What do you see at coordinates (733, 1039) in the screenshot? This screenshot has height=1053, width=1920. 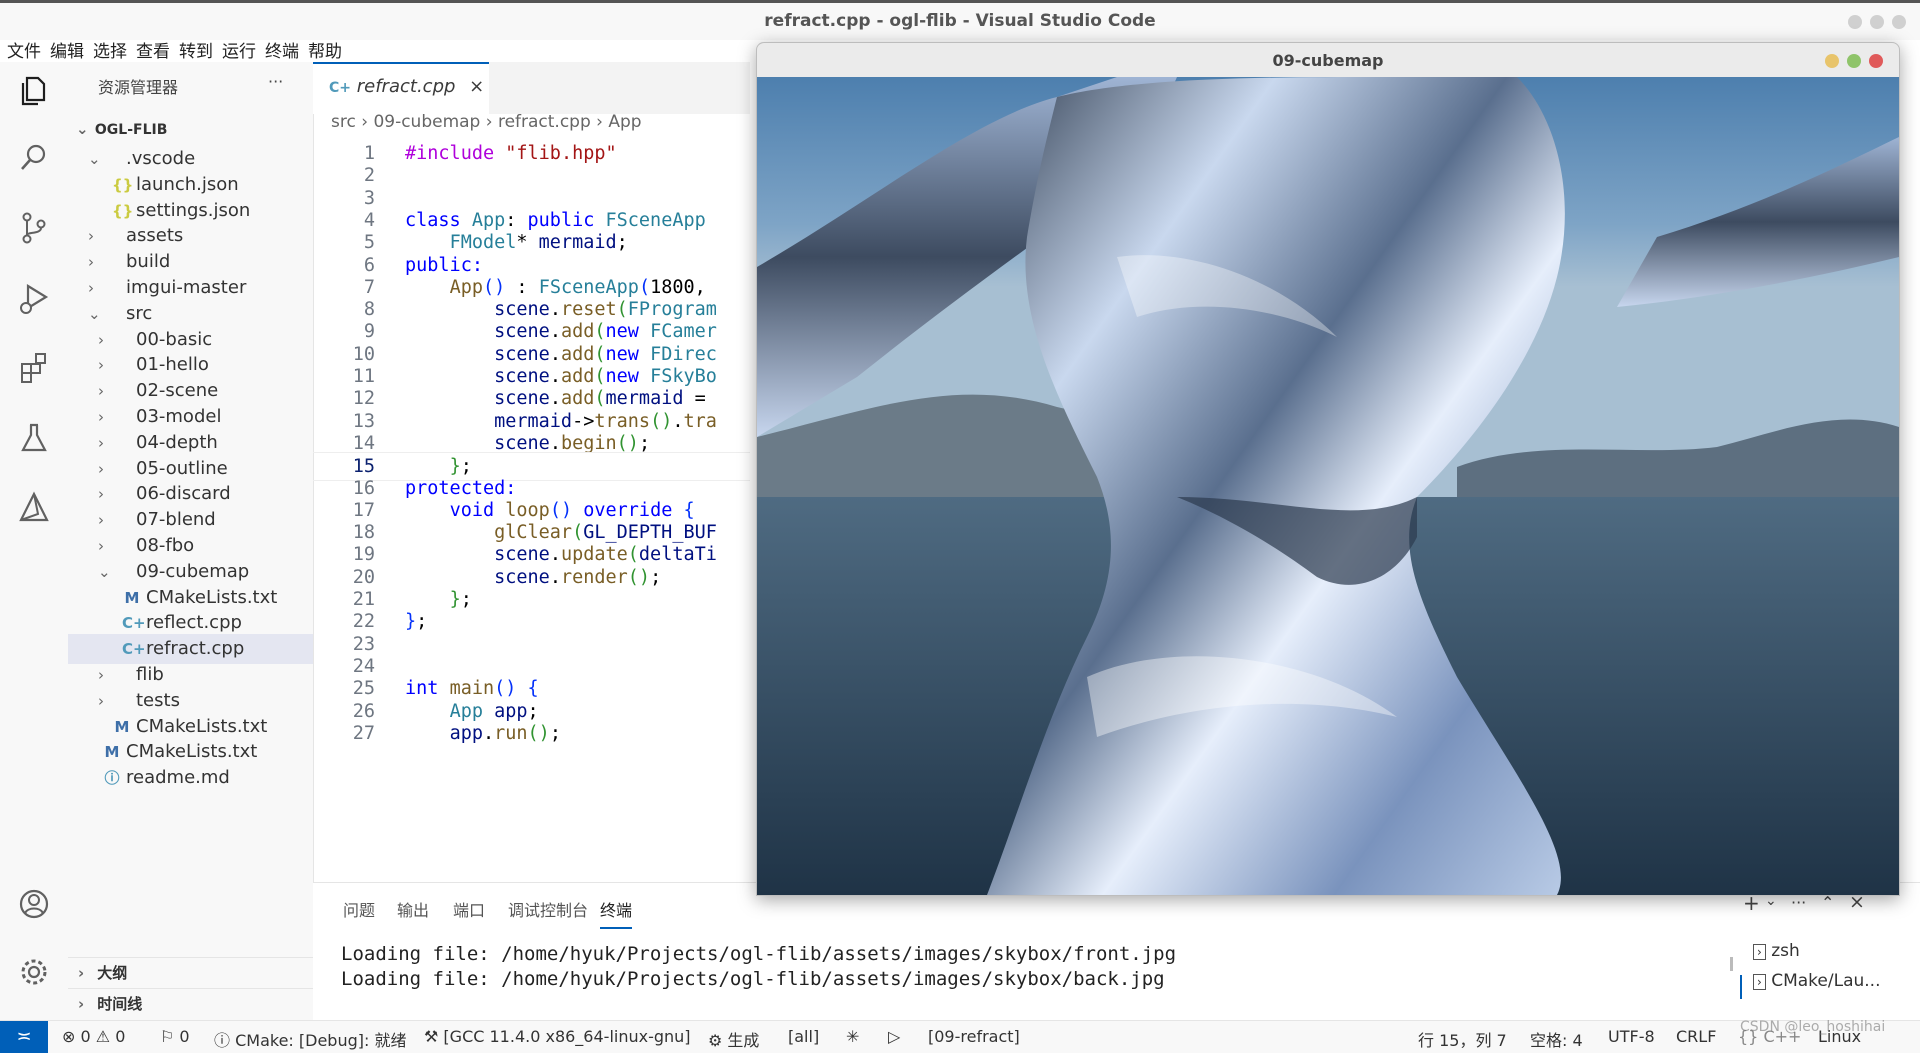 I see `build-button: ⚙ 生成` at bounding box center [733, 1039].